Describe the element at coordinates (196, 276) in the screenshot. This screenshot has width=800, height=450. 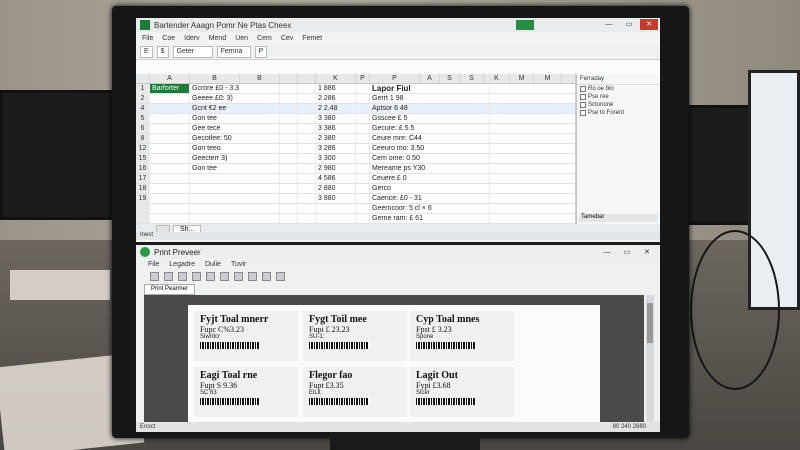
I see `redo-icon` at that location.